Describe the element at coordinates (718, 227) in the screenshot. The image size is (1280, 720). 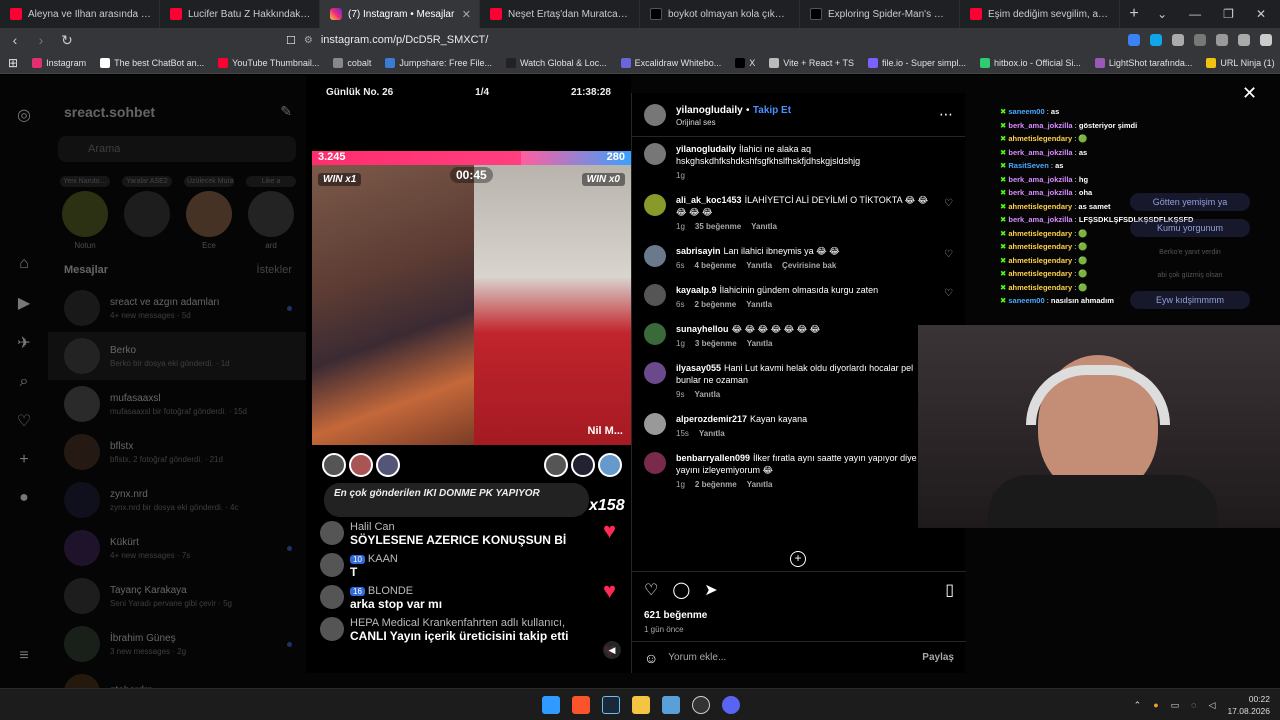
I see `comment-like-count: 35 beğenme` at that location.